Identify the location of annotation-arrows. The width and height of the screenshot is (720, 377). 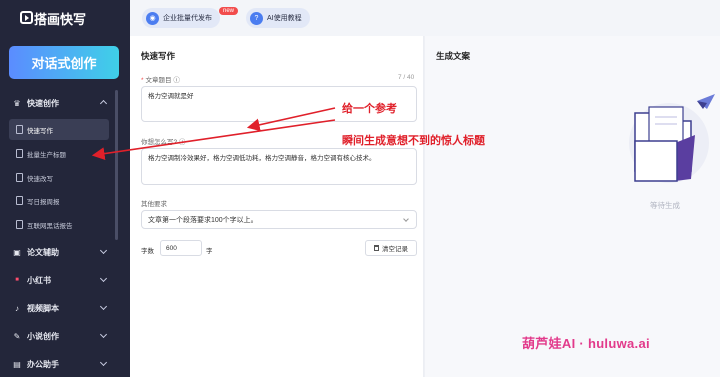
(213, 133).